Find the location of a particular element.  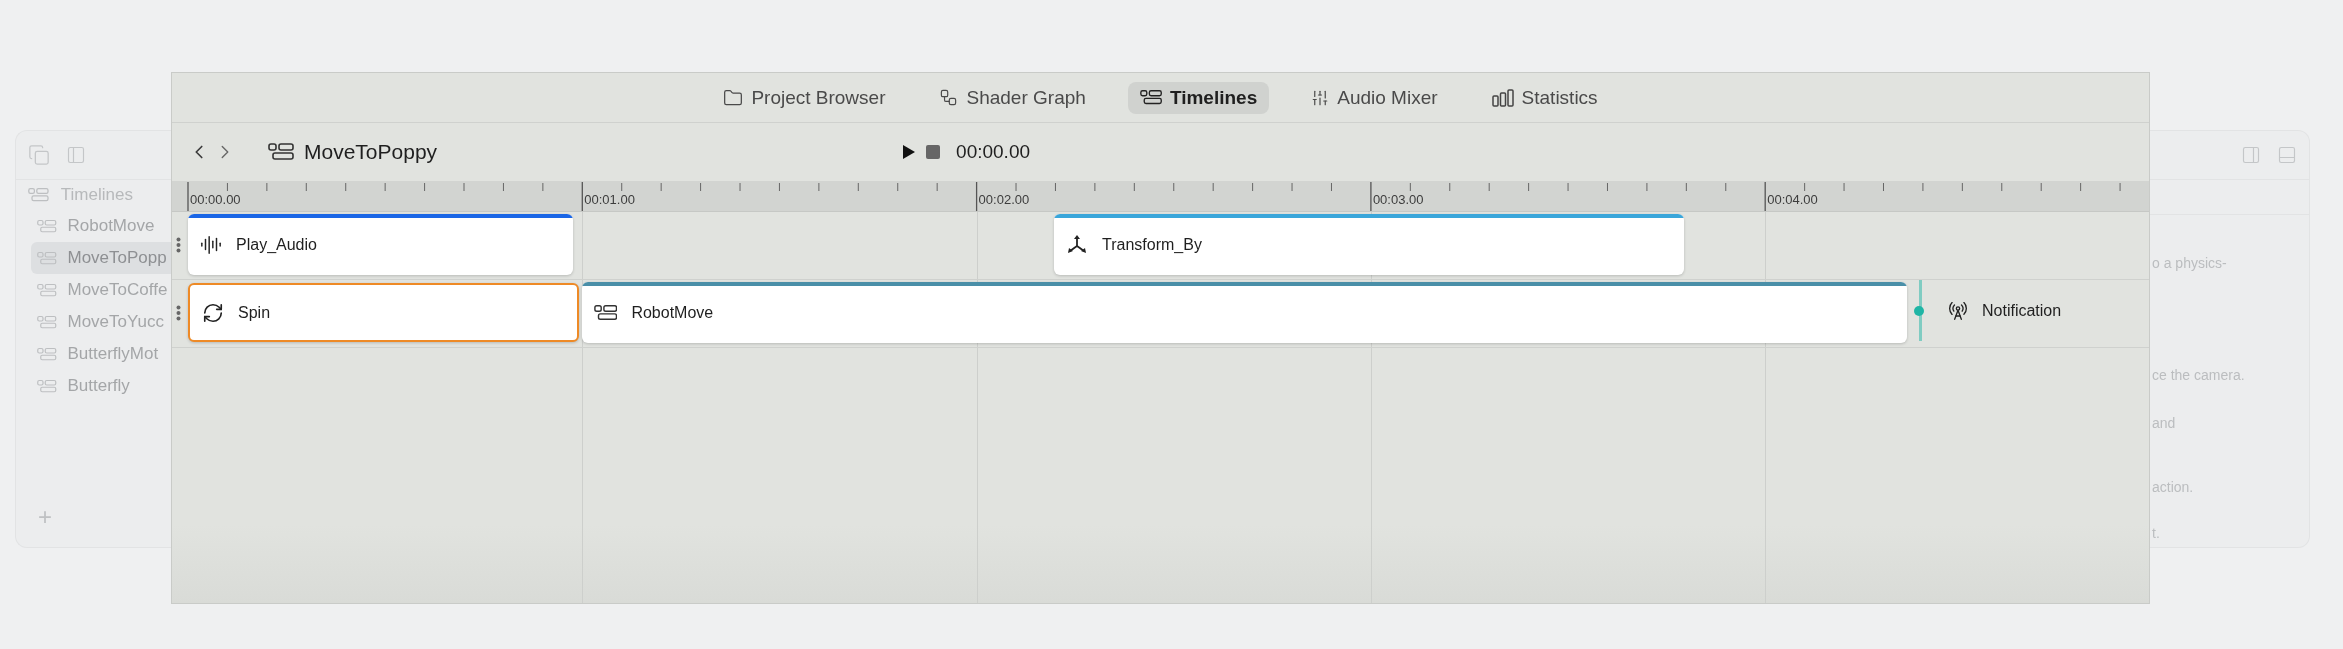

tab: Project Browser is located at coordinates (804, 97).